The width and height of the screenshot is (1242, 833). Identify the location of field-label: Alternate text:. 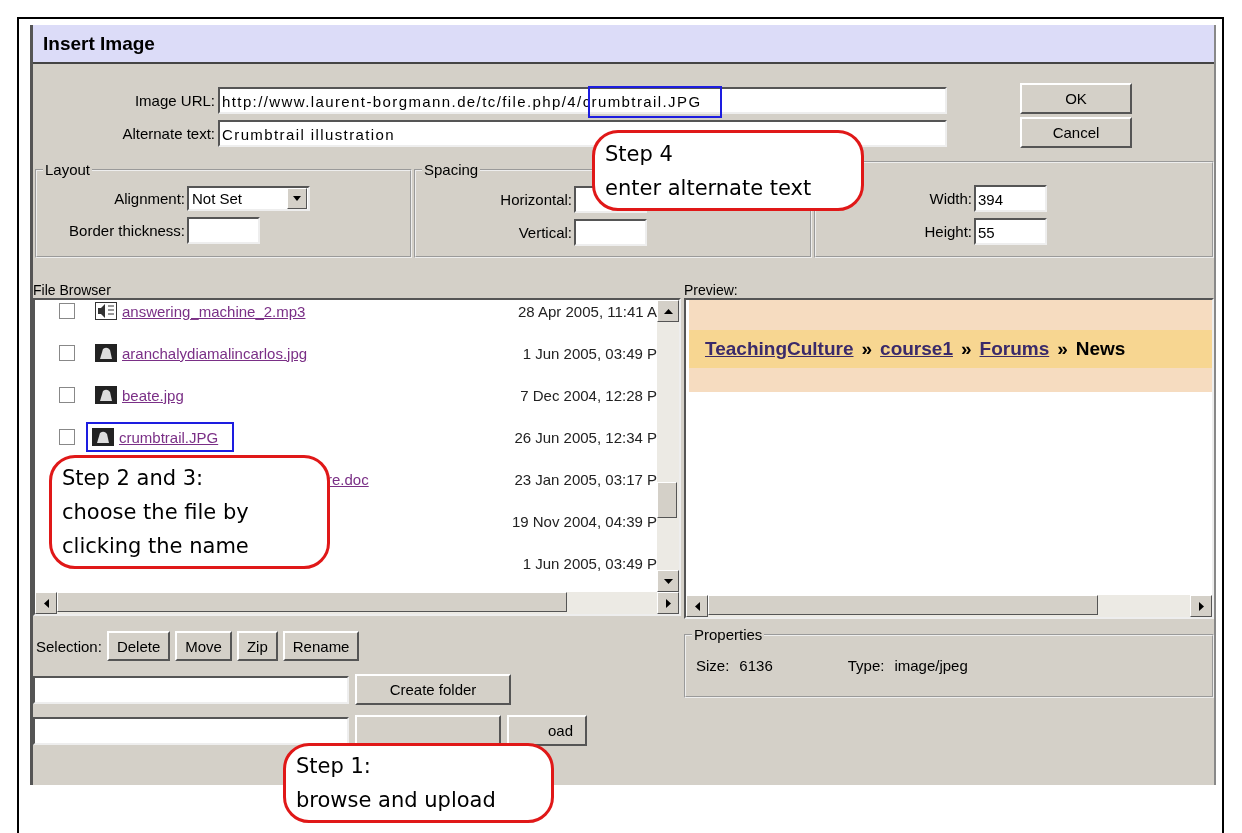
(168, 133).